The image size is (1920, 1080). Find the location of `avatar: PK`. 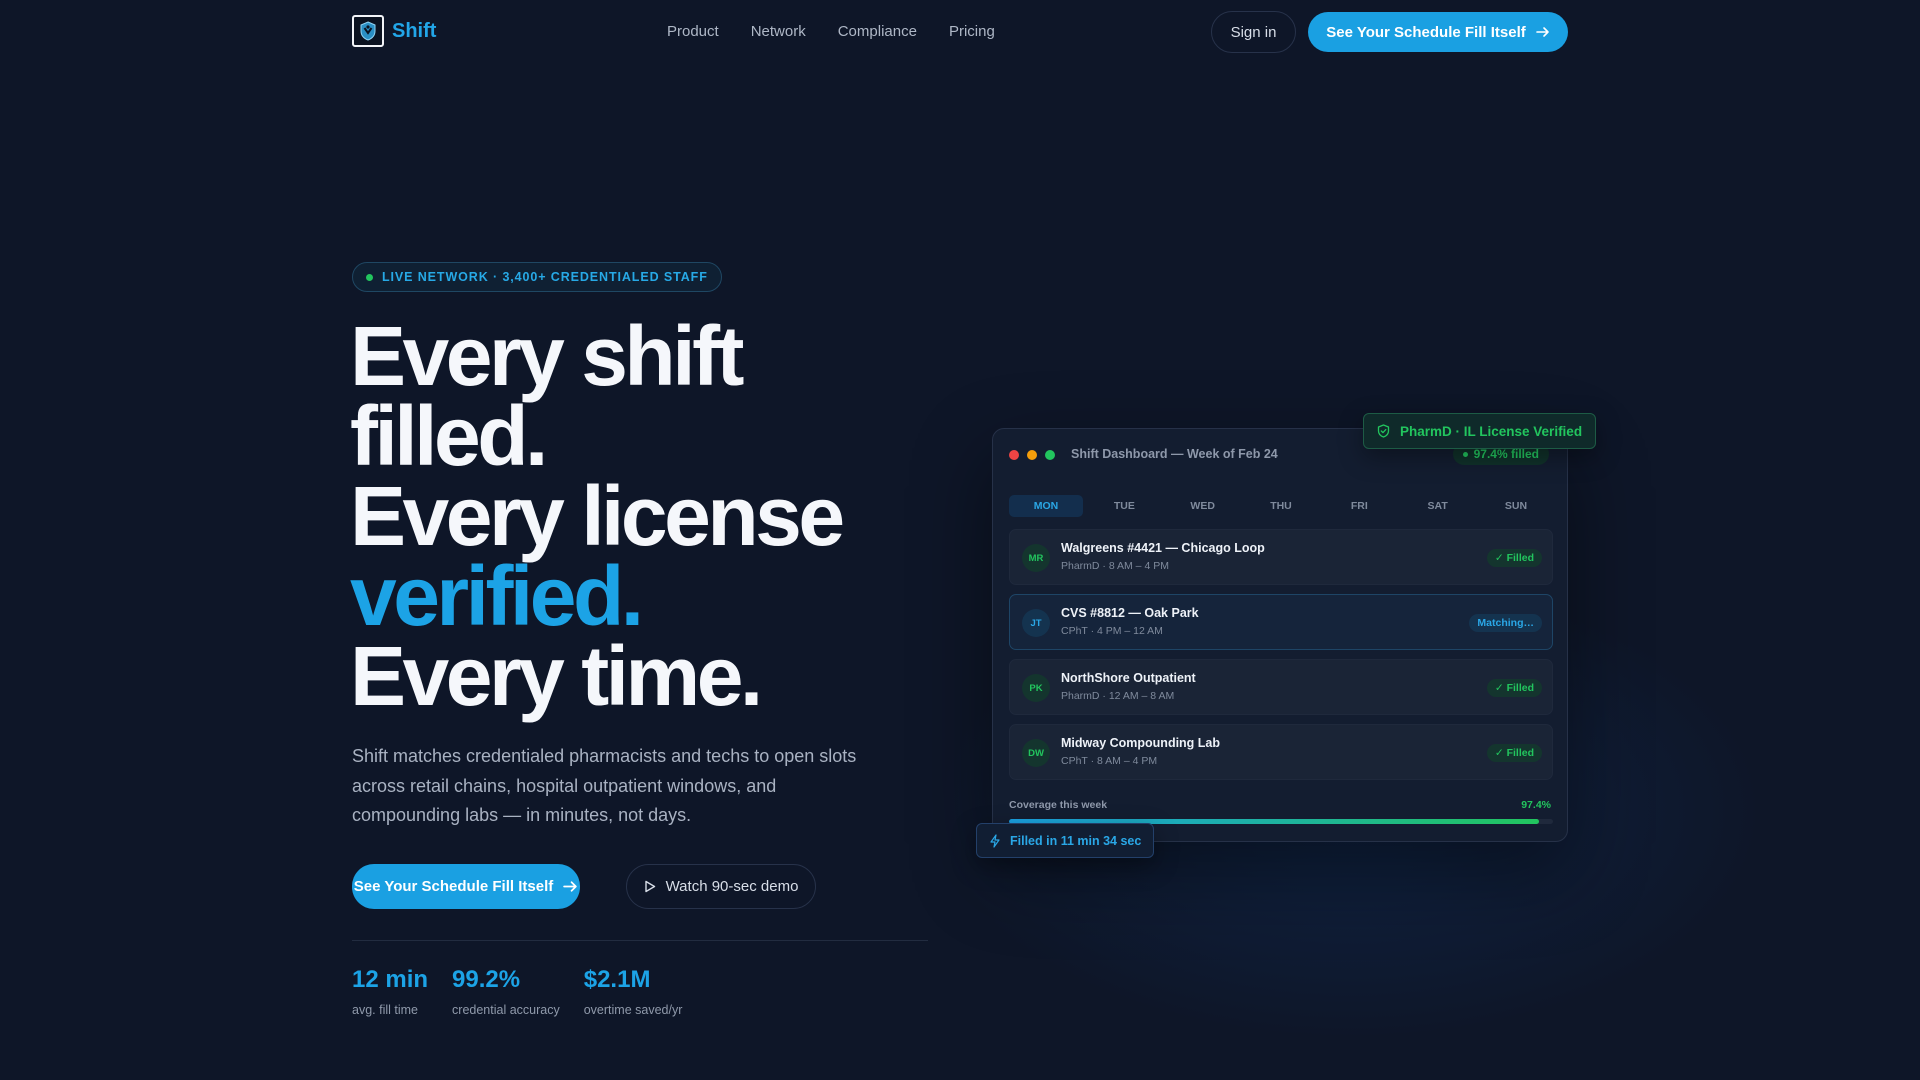

avatar: PK is located at coordinates (1036, 688).